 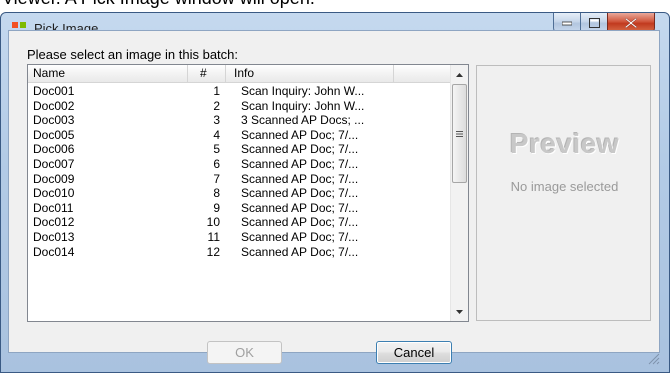 What do you see at coordinates (54, 135) in the screenshot?
I see `item-name: Doc005` at bounding box center [54, 135].